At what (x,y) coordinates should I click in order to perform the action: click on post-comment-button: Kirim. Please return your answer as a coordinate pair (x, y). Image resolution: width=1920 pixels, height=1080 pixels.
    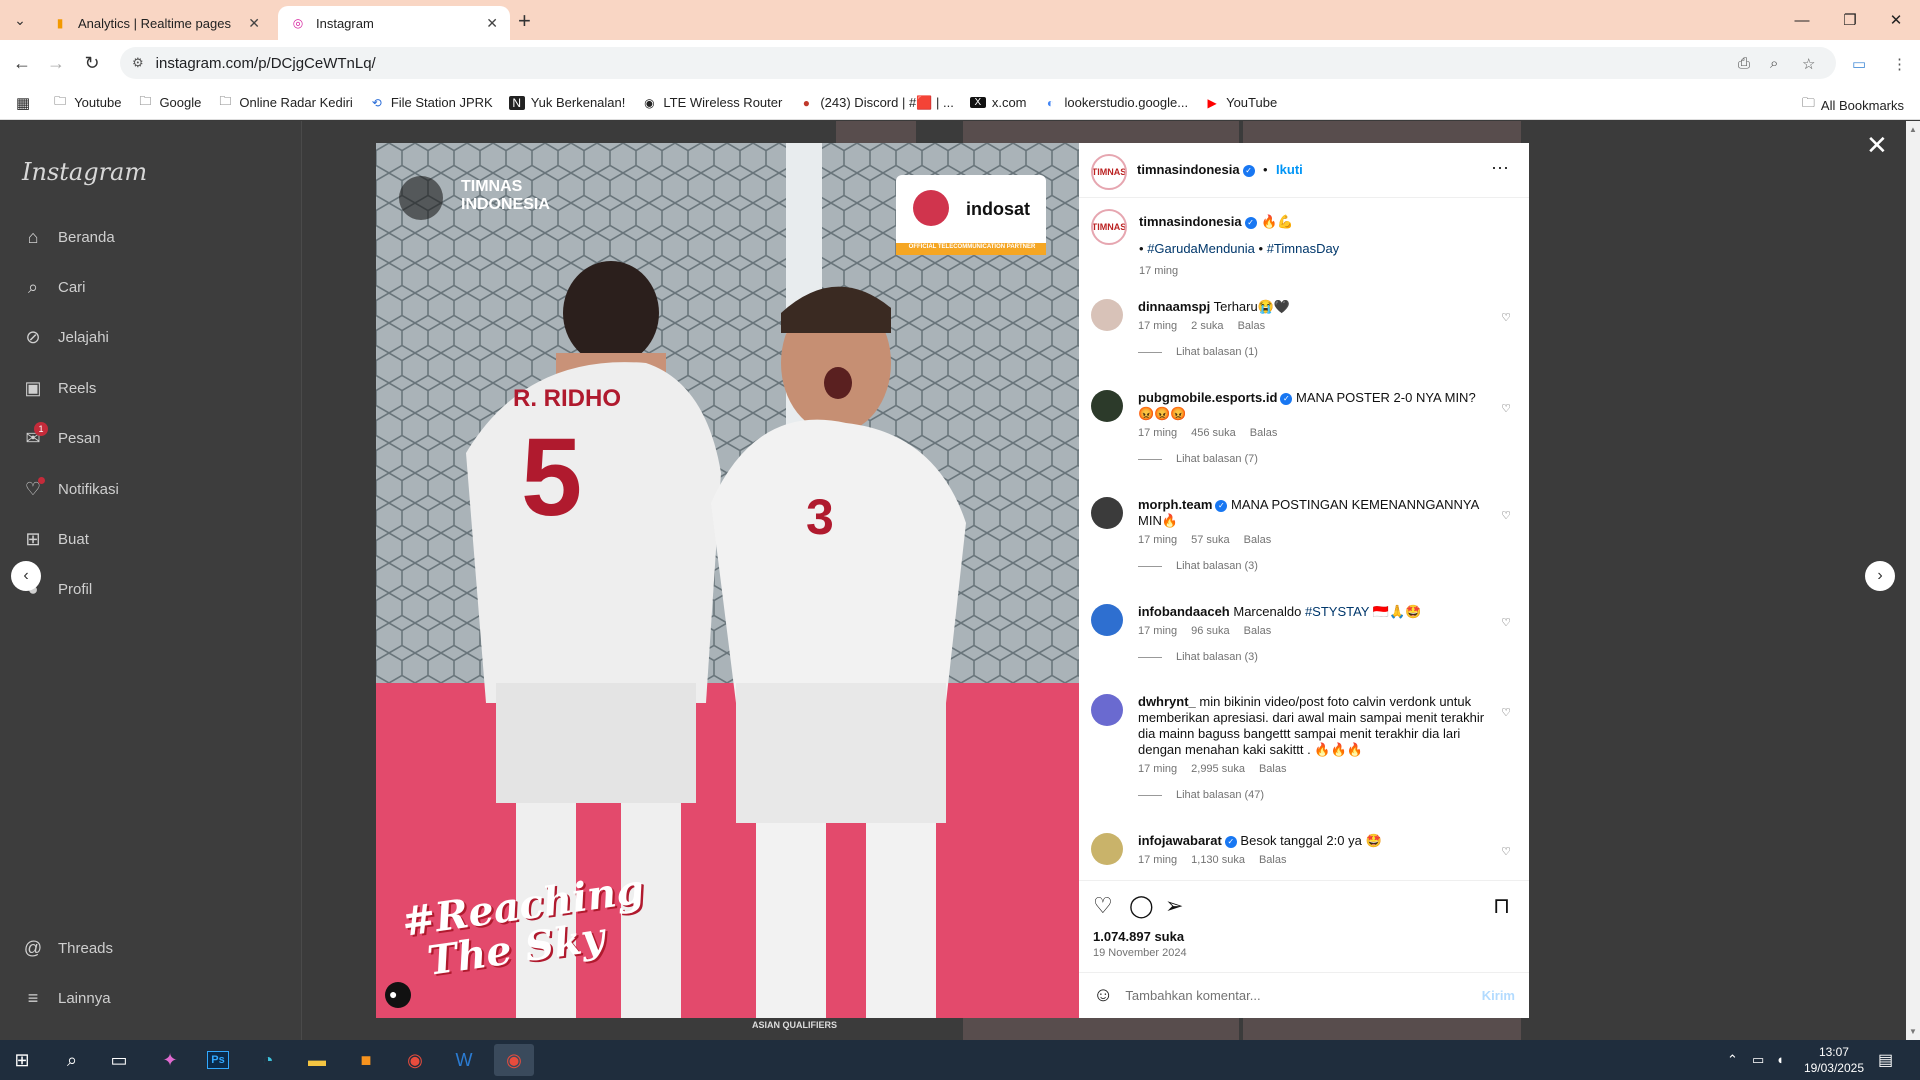
    Looking at the image, I should click on (1498, 995).